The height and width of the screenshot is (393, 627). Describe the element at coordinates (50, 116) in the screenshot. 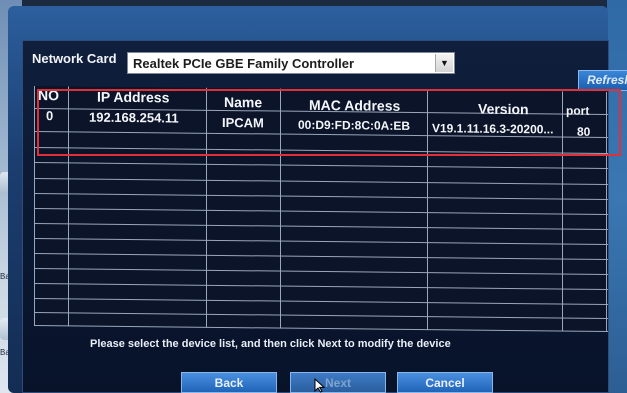

I see `cell-no: 0` at that location.